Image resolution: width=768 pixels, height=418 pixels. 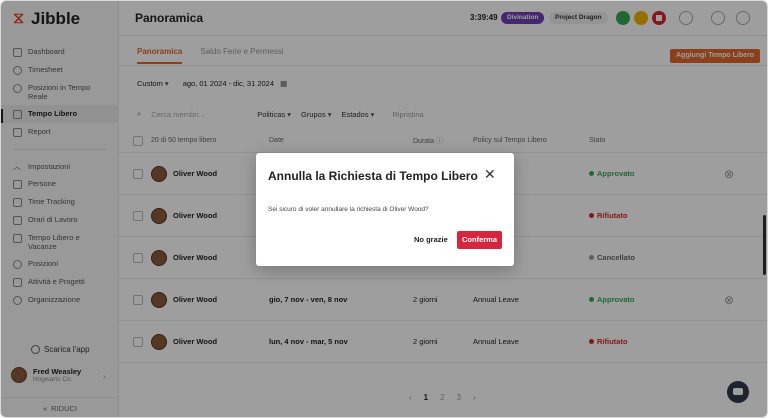 What do you see at coordinates (490, 174) in the screenshot?
I see `close-icon: ✕` at bounding box center [490, 174].